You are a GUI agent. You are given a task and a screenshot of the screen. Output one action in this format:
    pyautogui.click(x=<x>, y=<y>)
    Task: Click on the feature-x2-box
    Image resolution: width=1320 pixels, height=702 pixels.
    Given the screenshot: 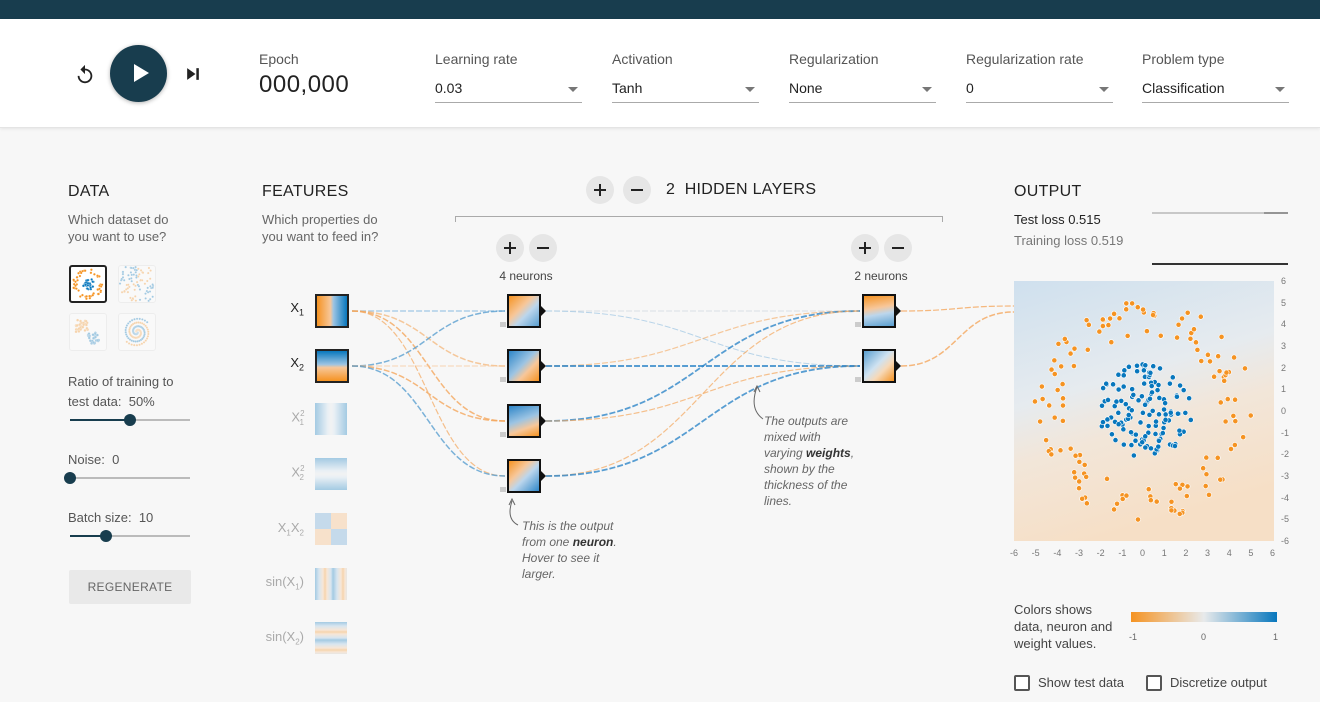 What is the action you would take?
    pyautogui.click(x=332, y=366)
    